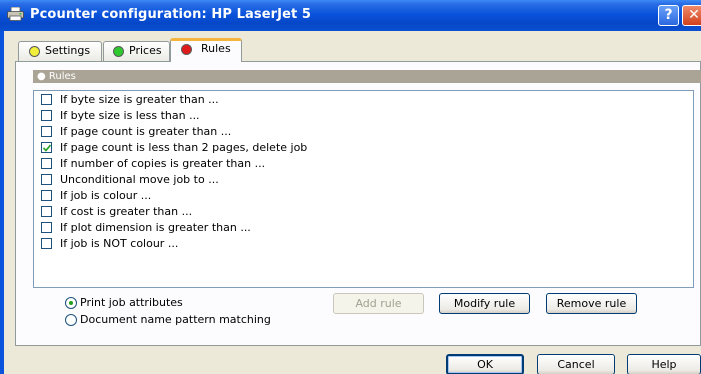  I want to click on rules-group-title: ● Rules, so click(56, 76).